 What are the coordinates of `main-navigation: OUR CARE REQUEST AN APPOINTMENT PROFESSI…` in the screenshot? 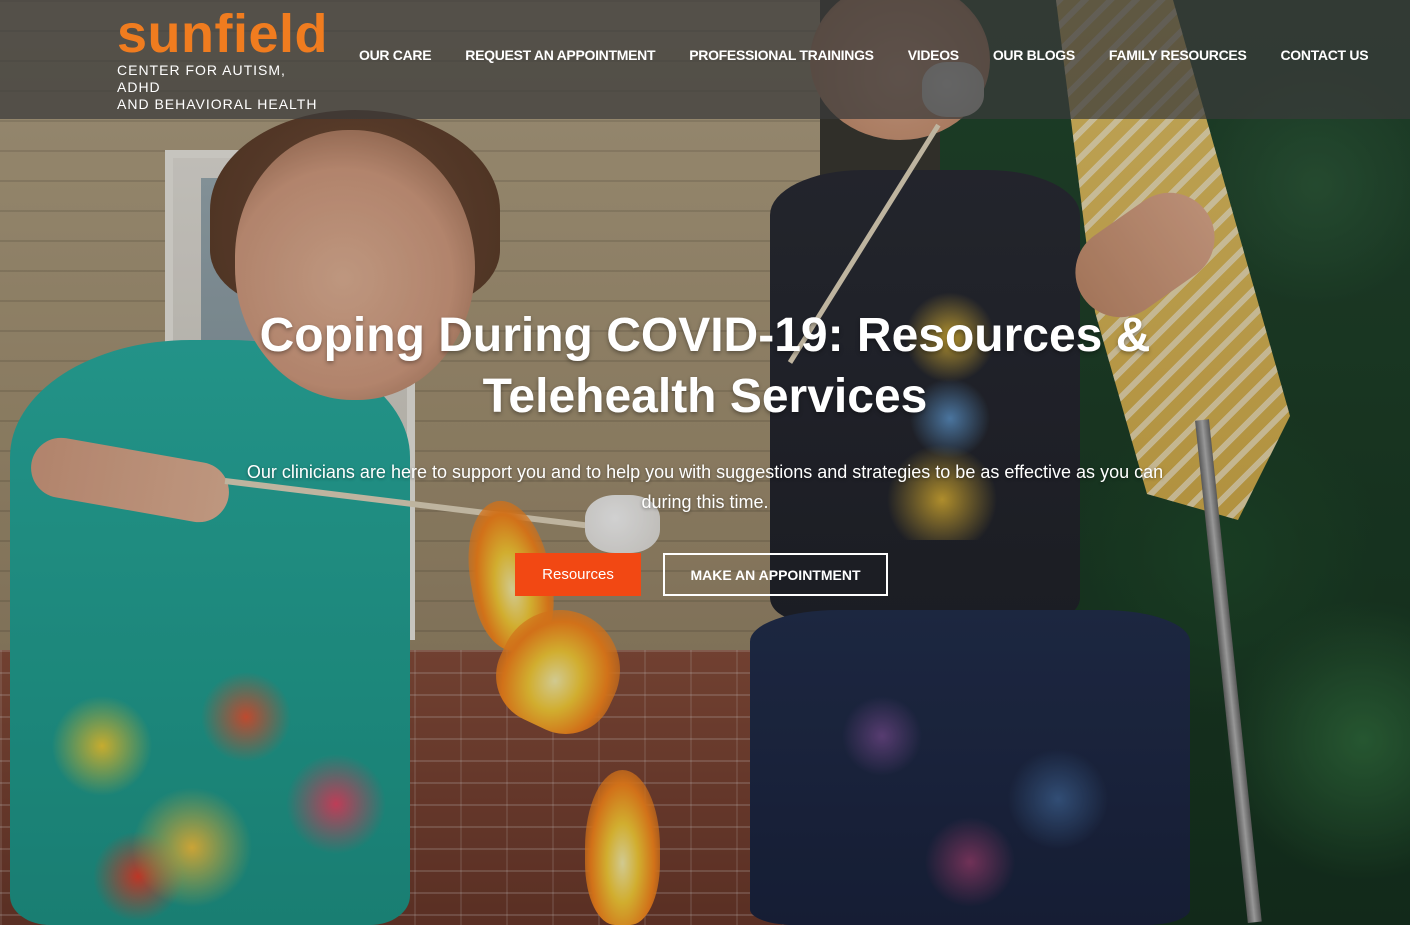 It's located at (864, 55).